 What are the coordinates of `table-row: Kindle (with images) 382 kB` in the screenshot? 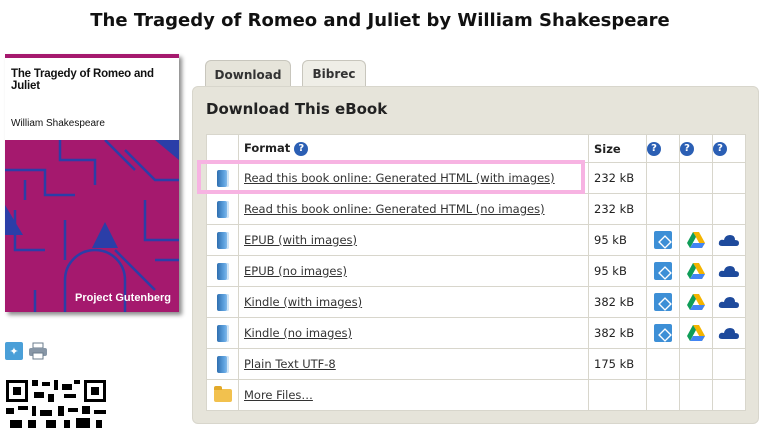 It's located at (476, 302).